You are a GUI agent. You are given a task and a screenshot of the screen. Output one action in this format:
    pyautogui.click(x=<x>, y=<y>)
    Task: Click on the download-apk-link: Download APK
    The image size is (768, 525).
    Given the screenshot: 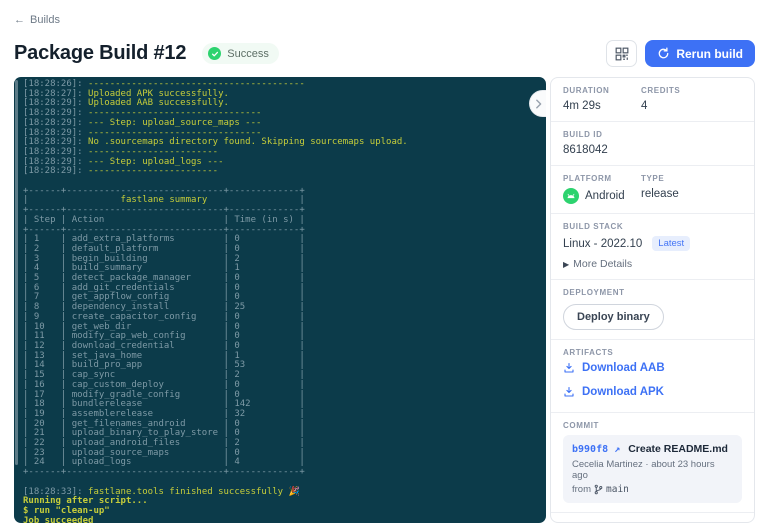 What is the action you would take?
    pyautogui.click(x=652, y=392)
    